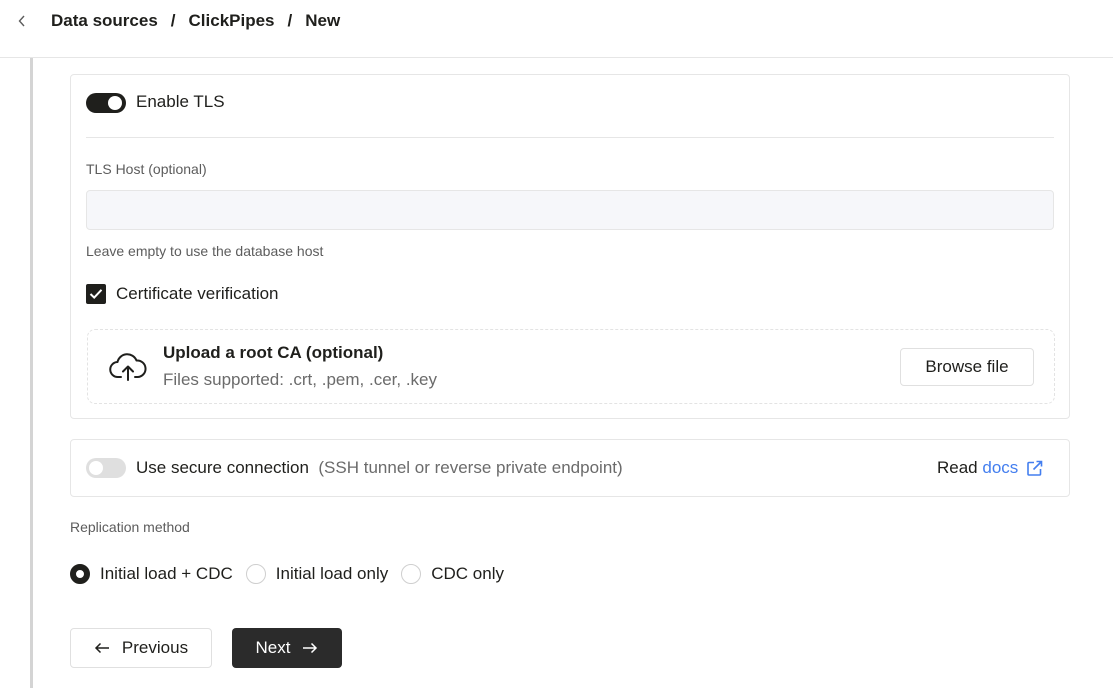 This screenshot has width=1113, height=688. Describe the element at coordinates (80, 574) in the screenshot. I see `radio-button-selected` at that location.